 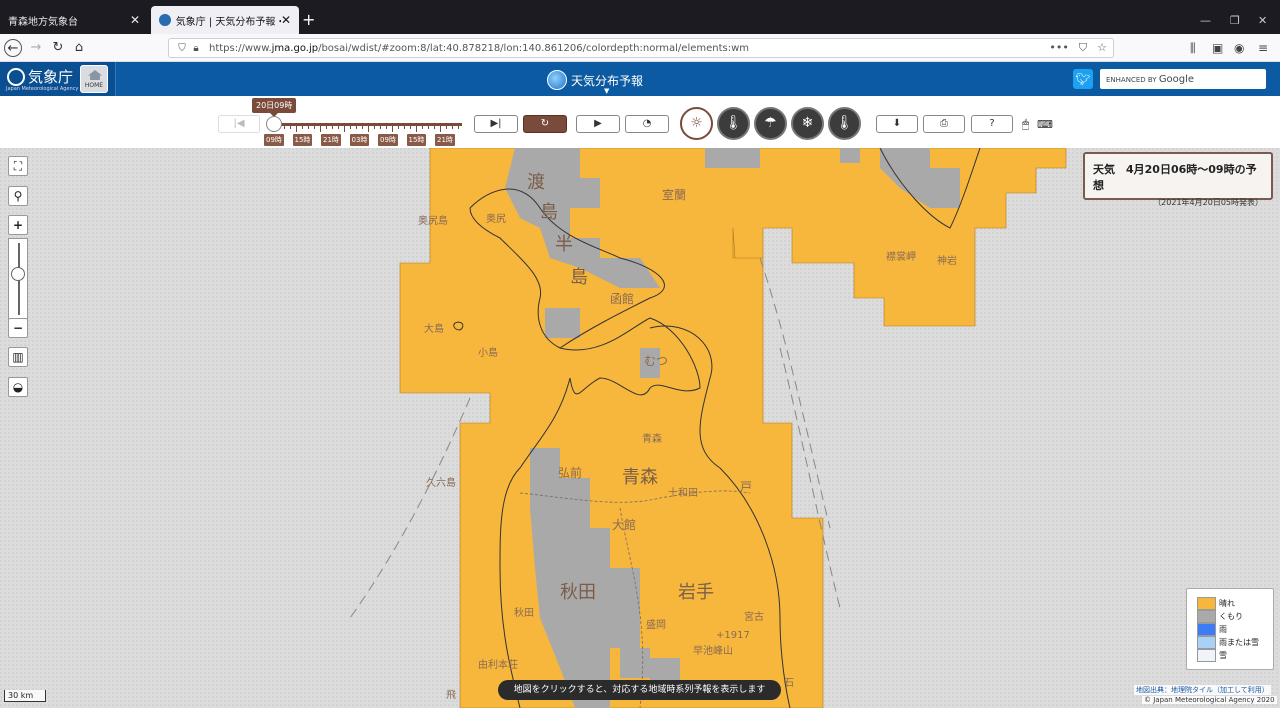 I want to click on bookmark-star-icon: ☆, so click(x=1102, y=48).